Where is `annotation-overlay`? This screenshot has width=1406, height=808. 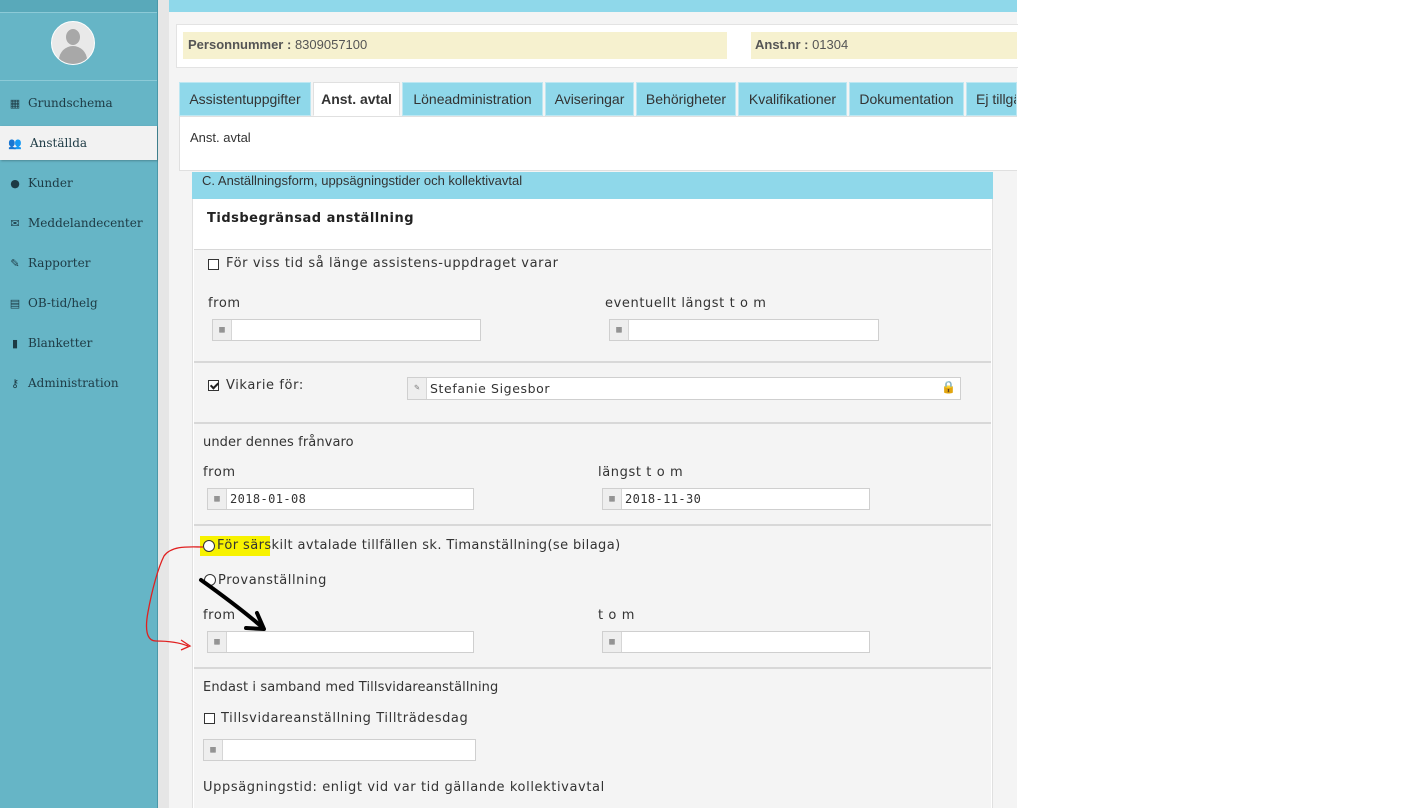 annotation-overlay is located at coordinates (205, 598).